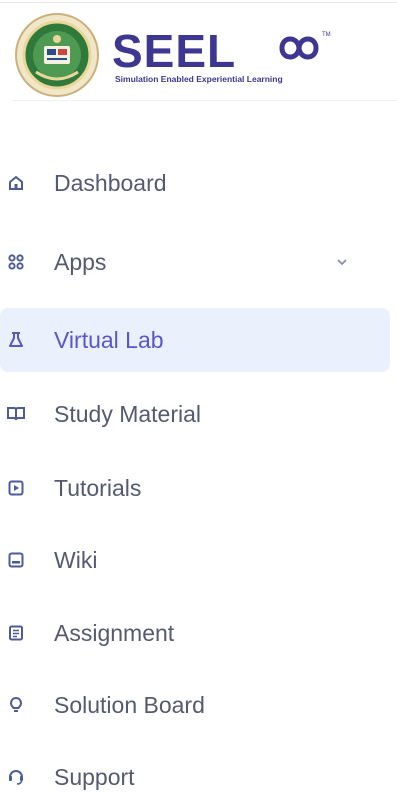 The width and height of the screenshot is (397, 809). What do you see at coordinates (195, 488) in the screenshot?
I see `sidebar-item-tutorials: Tutorials` at bounding box center [195, 488].